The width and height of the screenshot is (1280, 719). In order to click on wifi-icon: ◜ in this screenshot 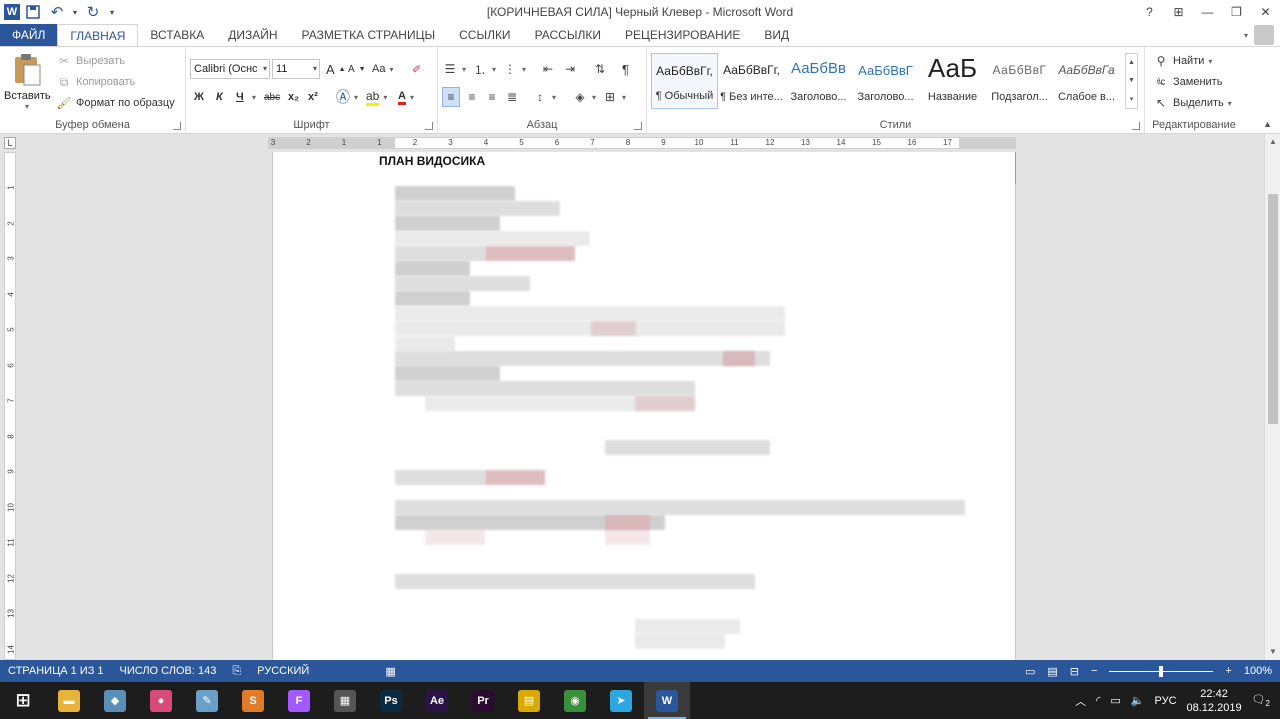, I will do `click(1098, 700)`.